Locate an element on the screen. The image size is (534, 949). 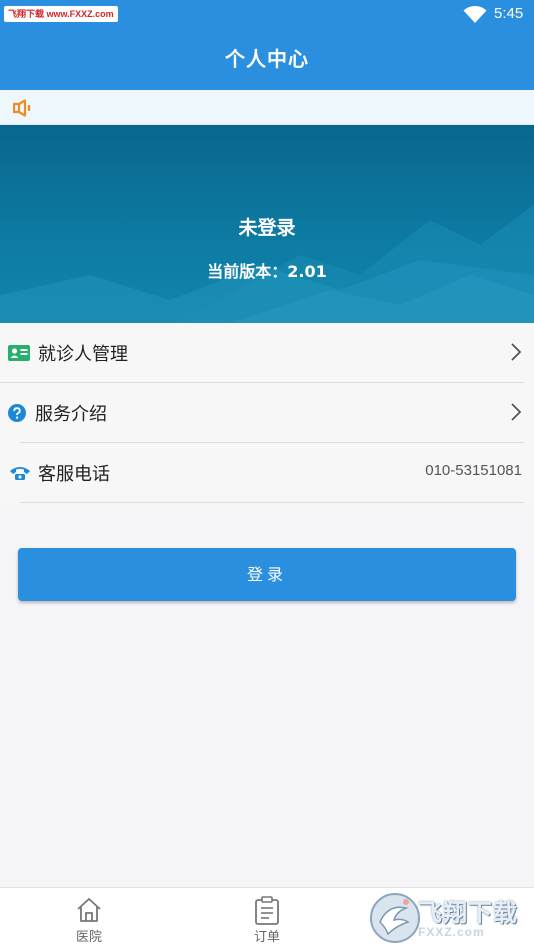
app-header: 个人中心 is located at coordinates (267, 60).